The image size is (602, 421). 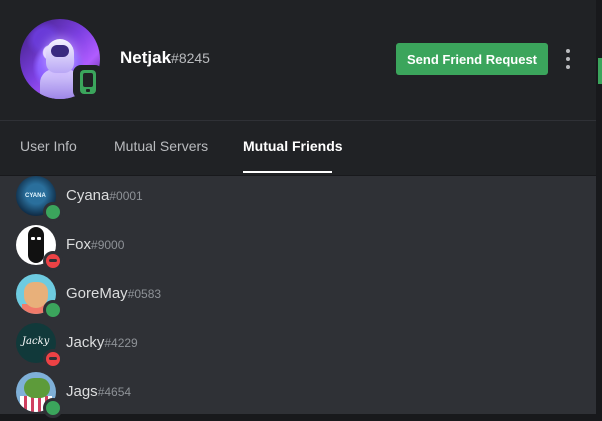 I want to click on list-item: Fox#9000, so click(x=298, y=249).